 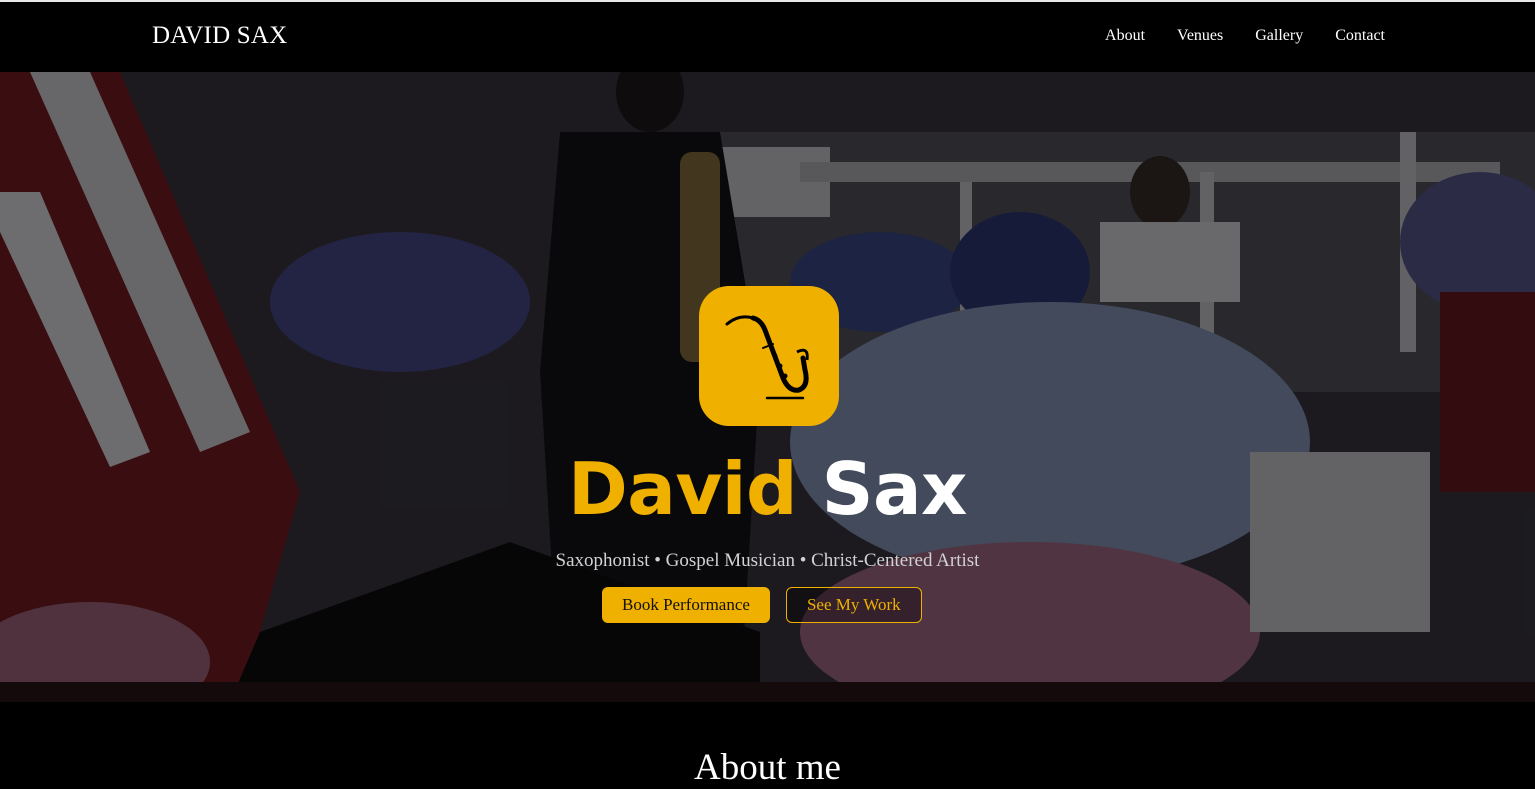 What do you see at coordinates (683, 489) in the screenshot?
I see `hero-title-first: David` at bounding box center [683, 489].